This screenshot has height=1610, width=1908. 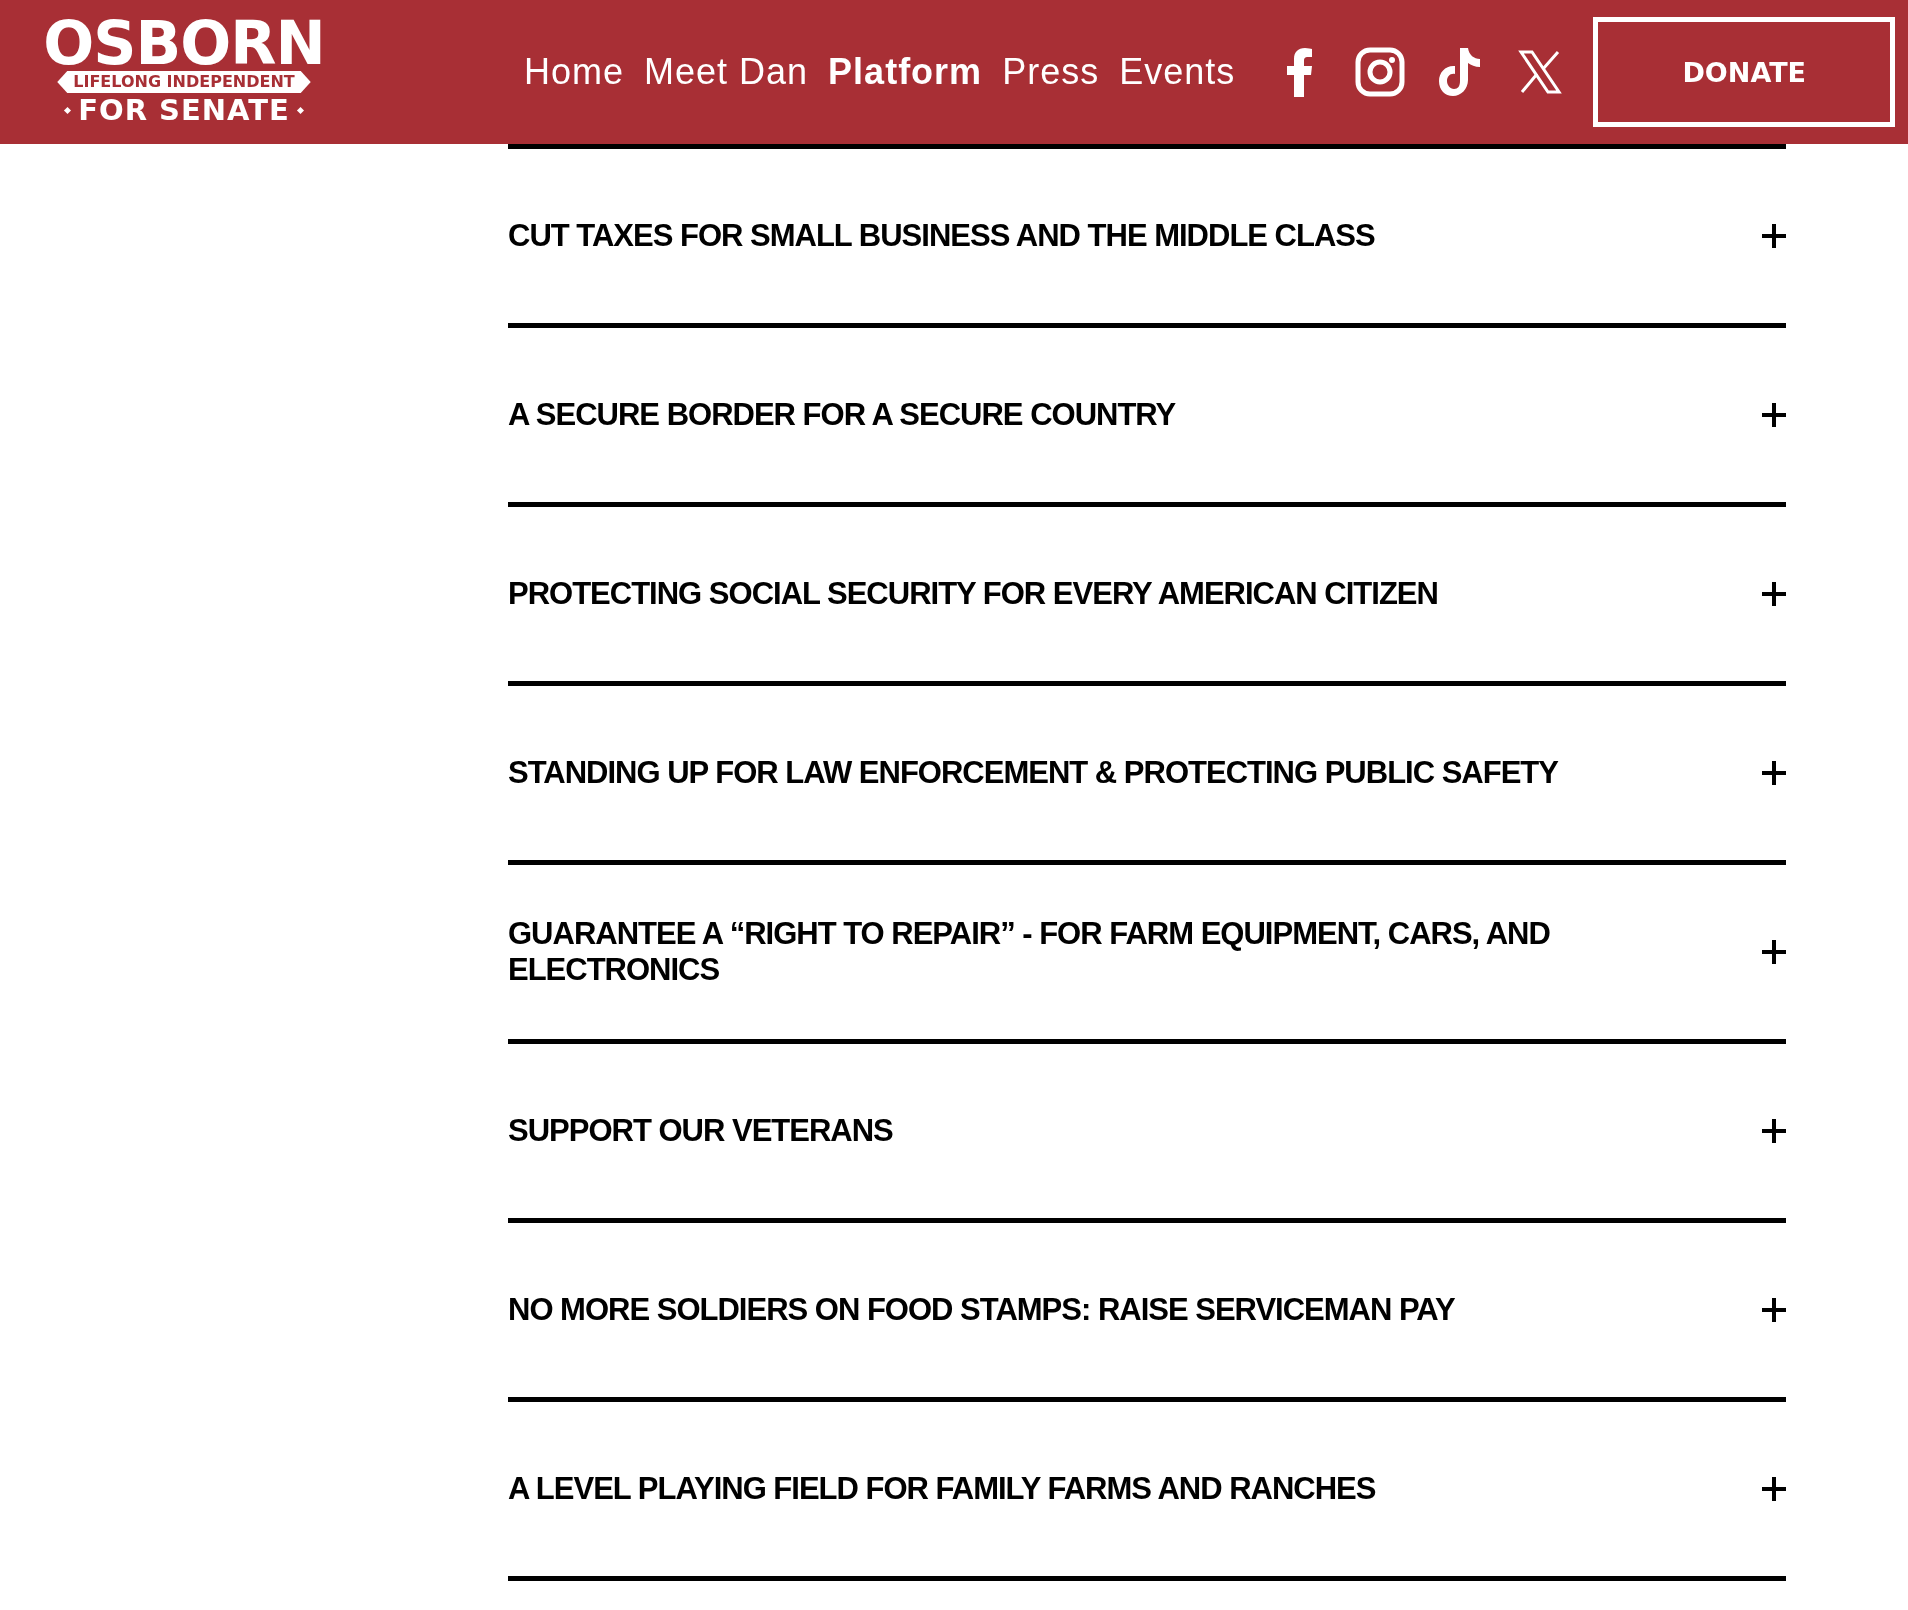 I want to click on accordion-header: A SECURE BORDER FOR A SECURE COUNTRY, so click(x=1147, y=415).